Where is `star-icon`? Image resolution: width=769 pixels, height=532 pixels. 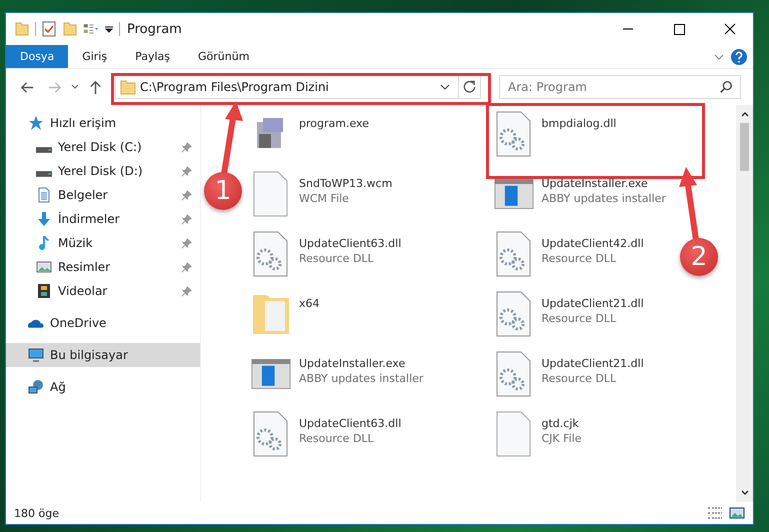
star-icon is located at coordinates (36, 123).